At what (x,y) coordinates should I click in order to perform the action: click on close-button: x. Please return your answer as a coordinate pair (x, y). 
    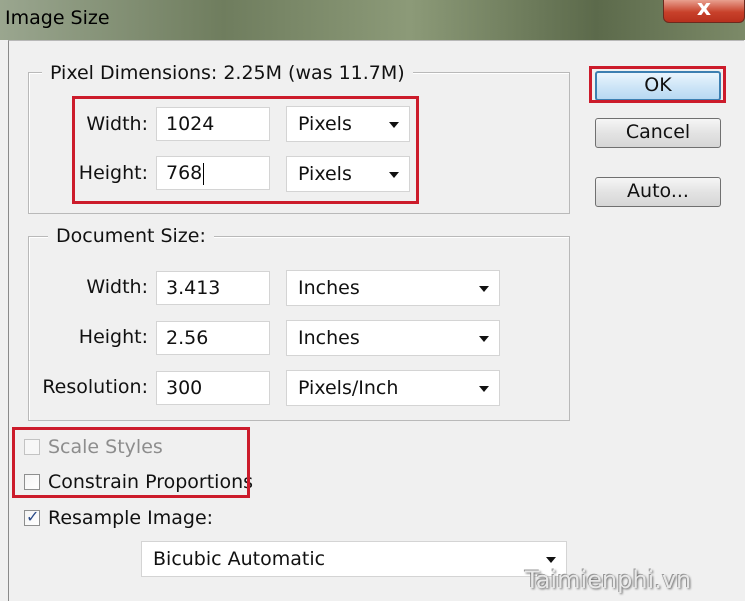
    Looking at the image, I should click on (704, 11).